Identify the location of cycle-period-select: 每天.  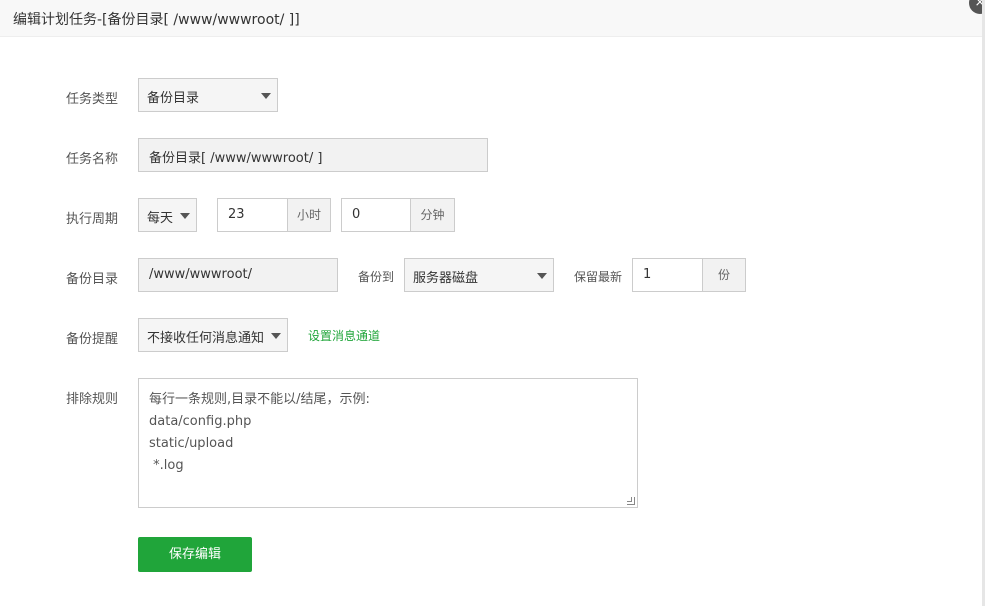
(167, 215).